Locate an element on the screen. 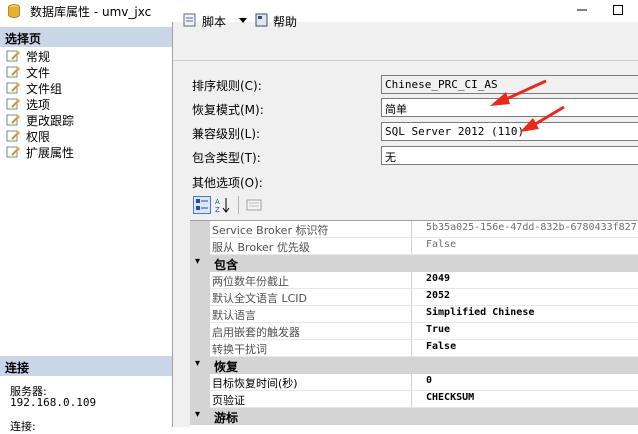  category-label: 恢复 is located at coordinates (226, 367).